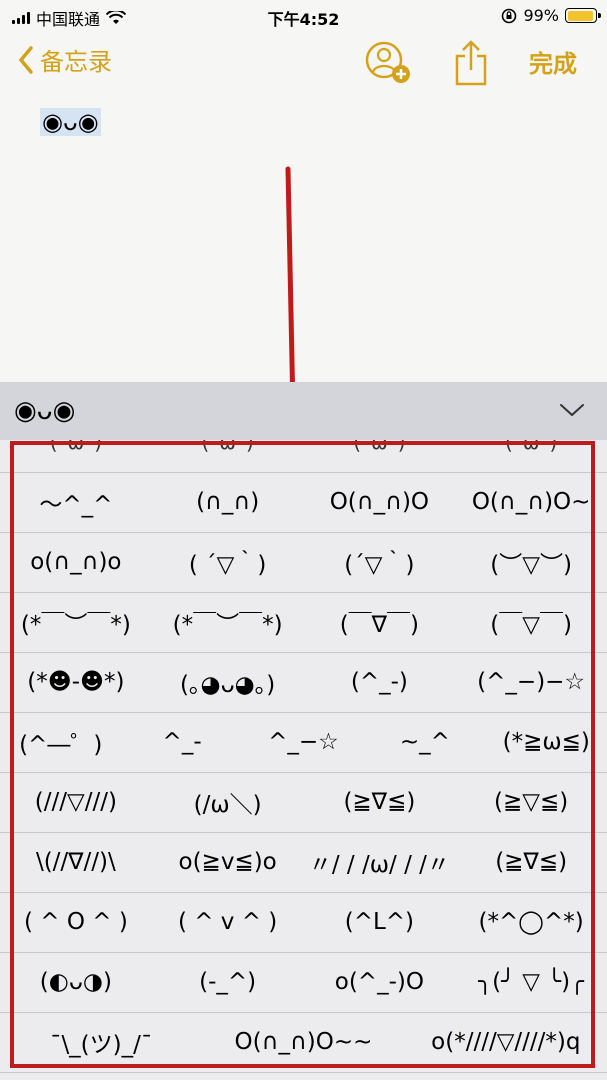  Describe the element at coordinates (76, 982) in the screenshot. I see `kaomoji-key: (◐ᴗ◑)` at that location.